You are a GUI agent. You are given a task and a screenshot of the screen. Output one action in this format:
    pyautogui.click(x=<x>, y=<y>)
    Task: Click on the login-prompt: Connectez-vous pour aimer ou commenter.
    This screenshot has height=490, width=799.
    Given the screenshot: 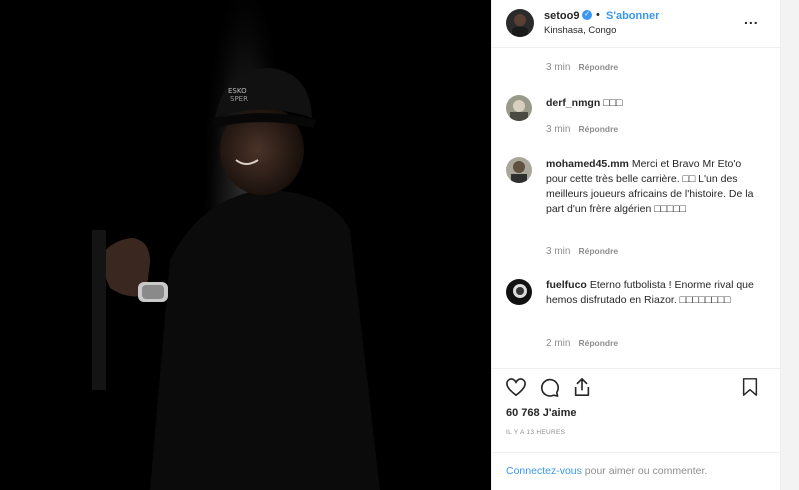 What is the action you would take?
    pyautogui.click(x=636, y=471)
    